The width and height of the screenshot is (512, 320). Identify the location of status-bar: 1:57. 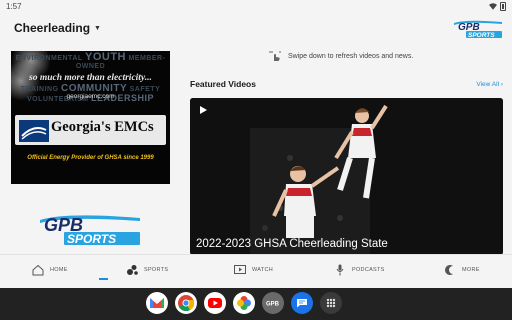
(256, 7).